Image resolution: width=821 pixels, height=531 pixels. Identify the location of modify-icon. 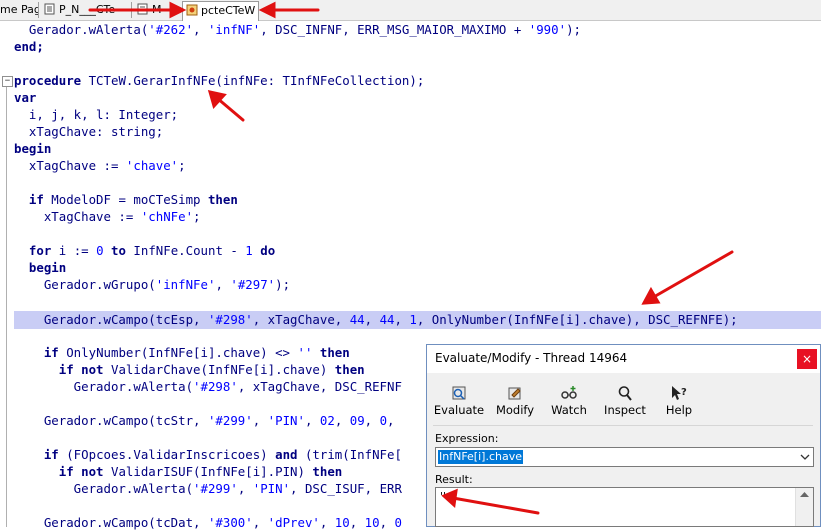
(514, 393).